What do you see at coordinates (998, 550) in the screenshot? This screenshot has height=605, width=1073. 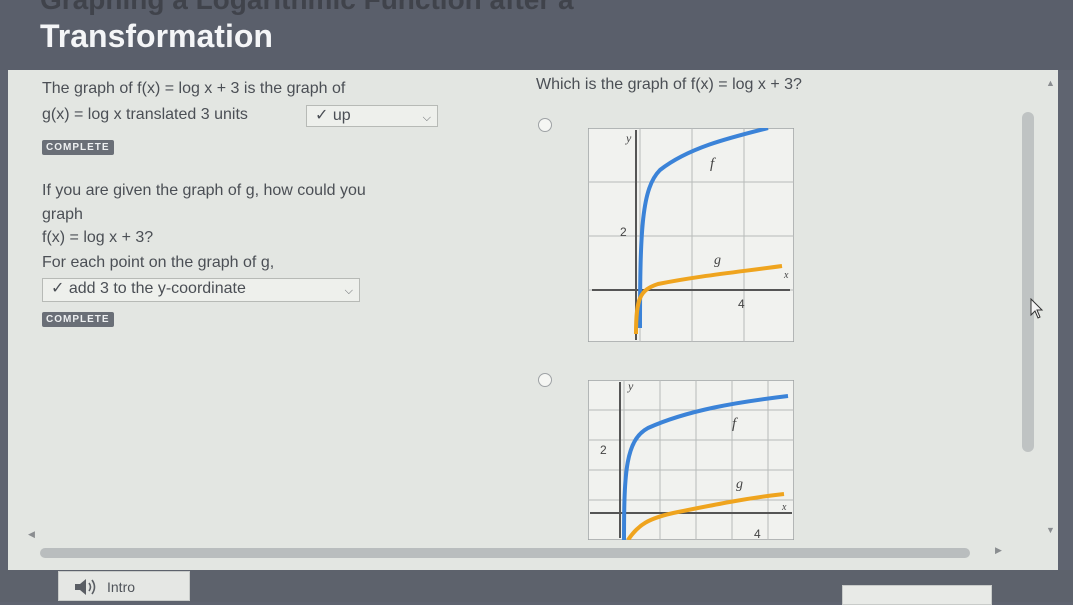 I see `scroll-right-arrow: ▶` at bounding box center [998, 550].